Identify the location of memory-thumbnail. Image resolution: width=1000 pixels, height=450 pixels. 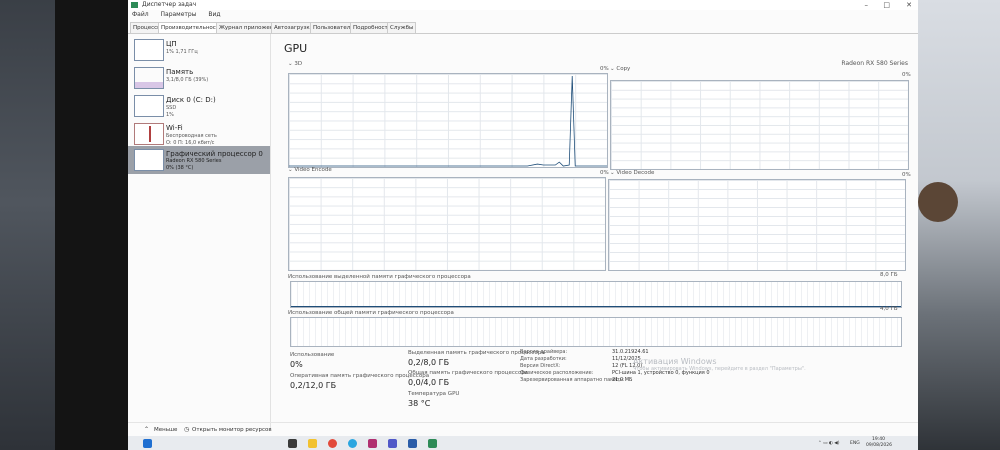
(149, 78).